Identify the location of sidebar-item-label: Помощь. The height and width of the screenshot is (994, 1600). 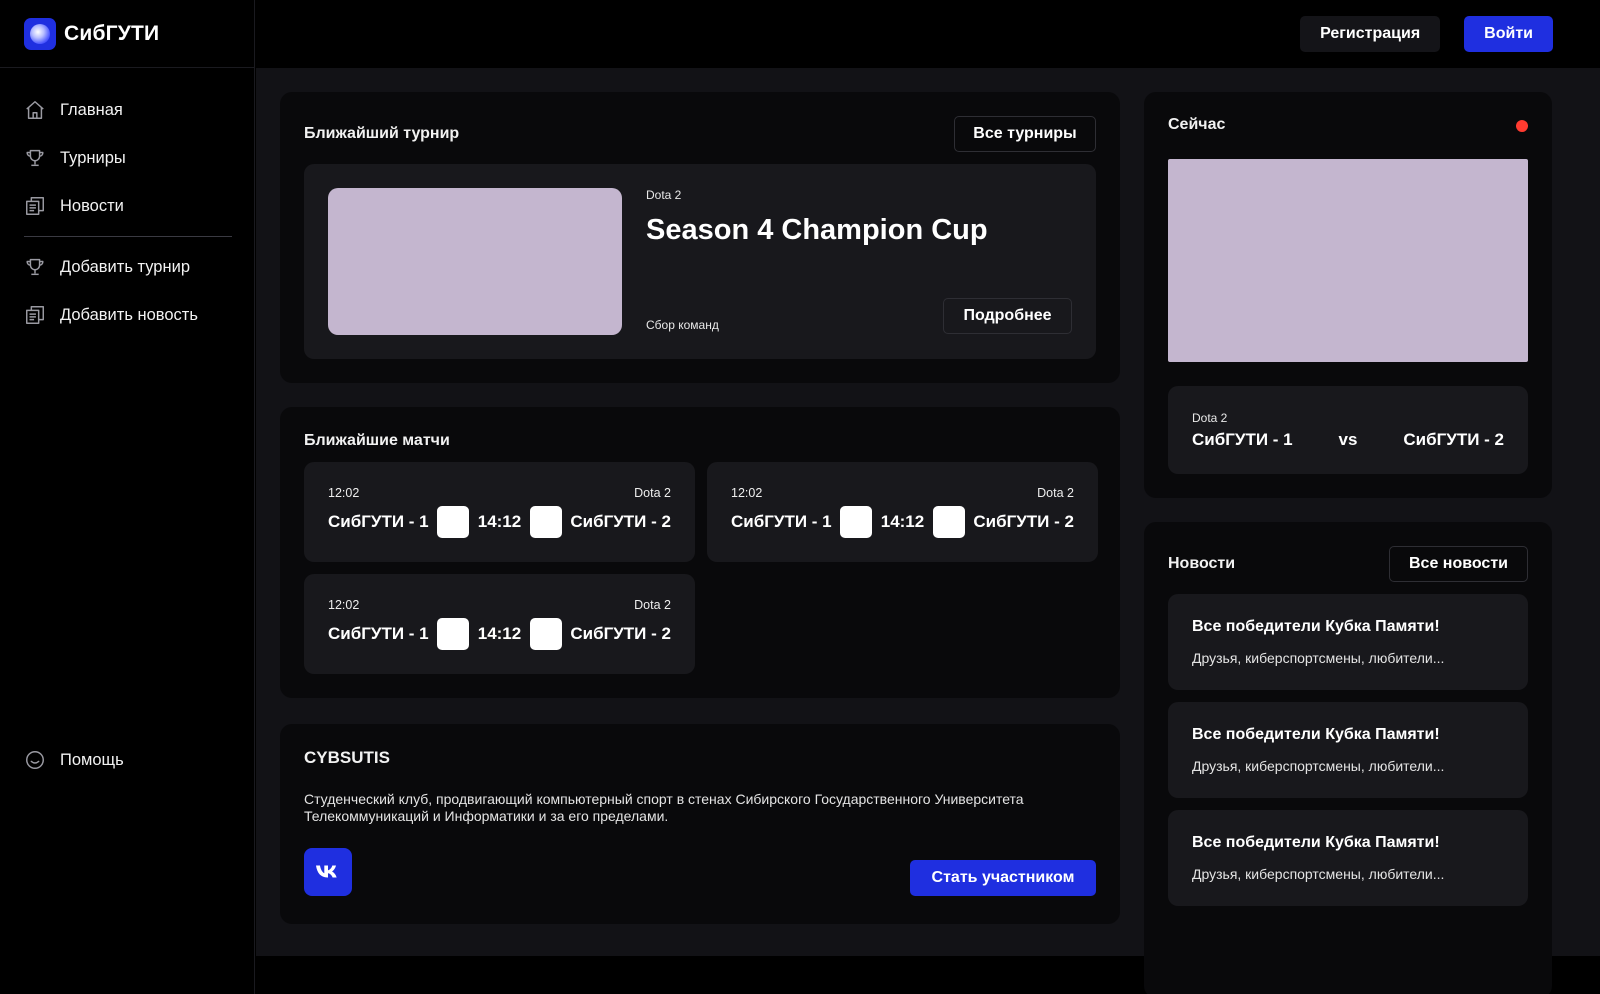
(92, 759).